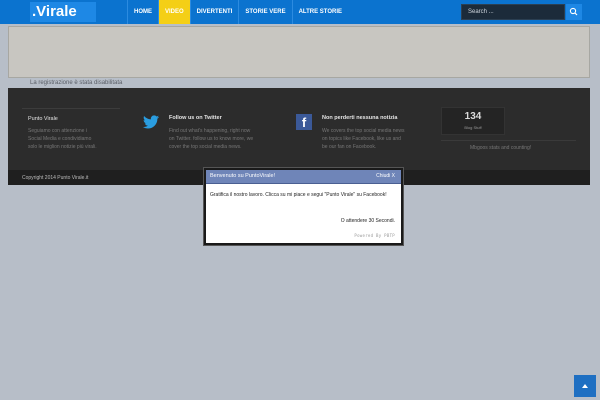  I want to click on popup-header: Benvenuto su PuntoVirale! Chiudi X, so click(303, 177).